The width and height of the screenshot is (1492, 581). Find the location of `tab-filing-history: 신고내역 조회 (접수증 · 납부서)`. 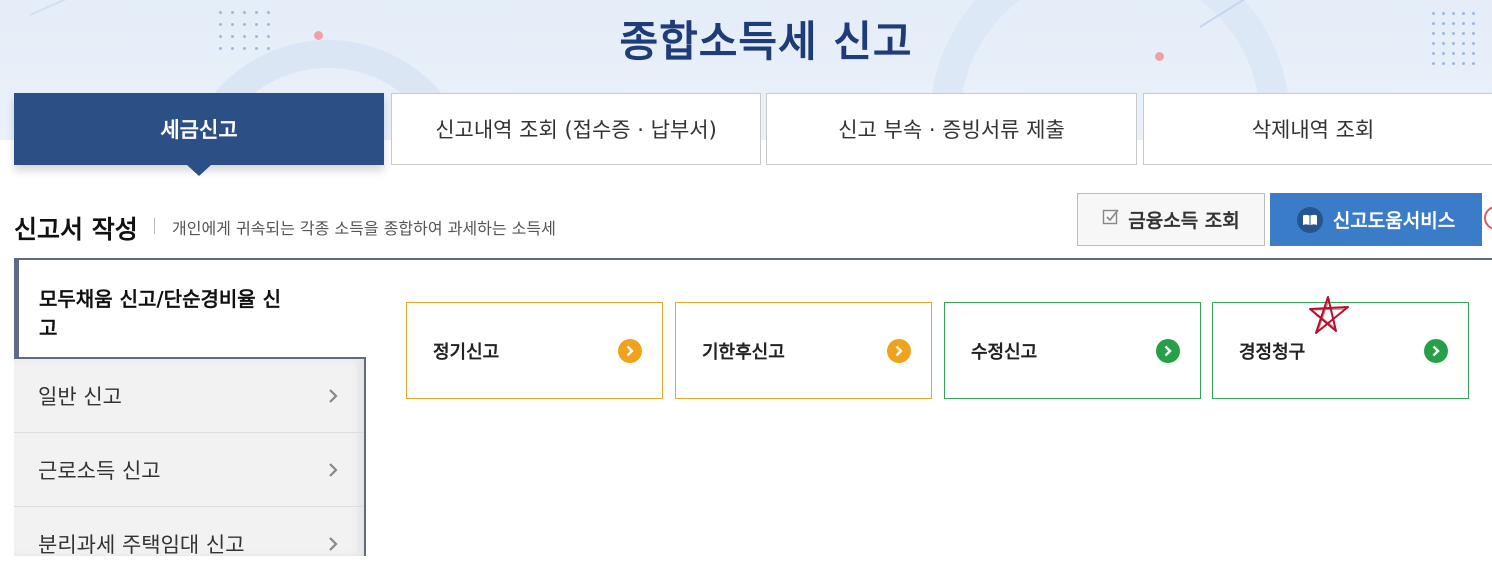

tab-filing-history: 신고내역 조회 (접수증 · 납부서) is located at coordinates (576, 129).